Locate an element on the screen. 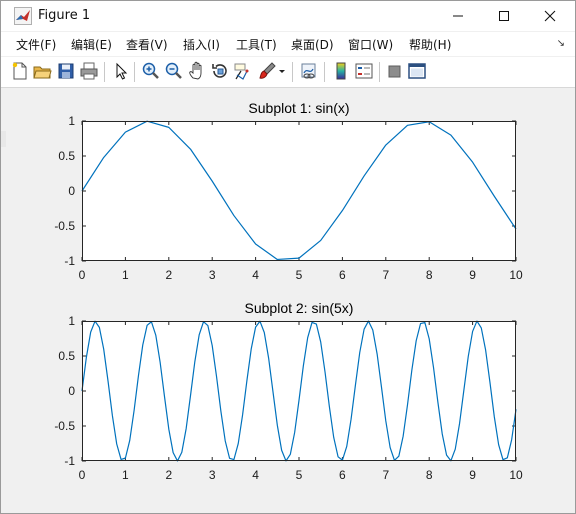 Image resolution: width=576 pixels, height=514 pixels. print-icon is located at coordinates (89, 71).